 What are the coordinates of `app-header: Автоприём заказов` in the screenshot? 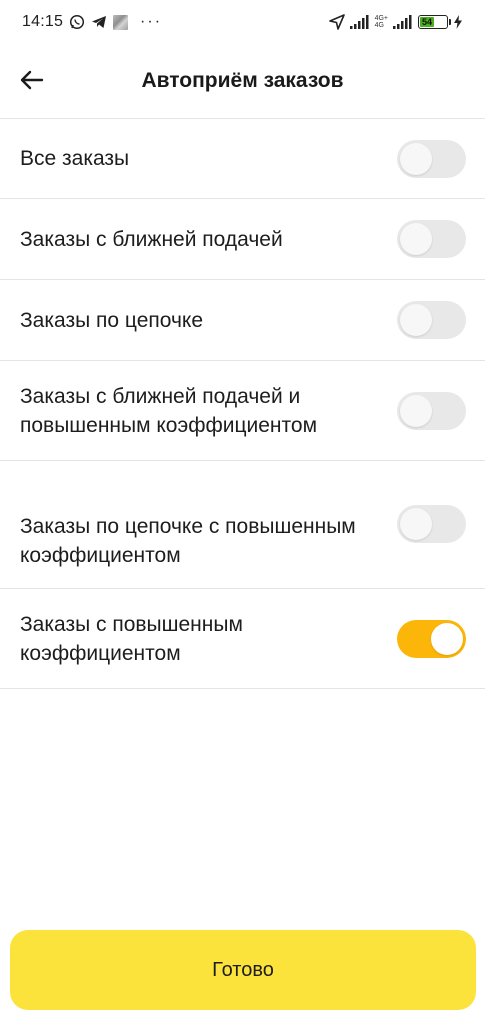 It's located at (242, 81).